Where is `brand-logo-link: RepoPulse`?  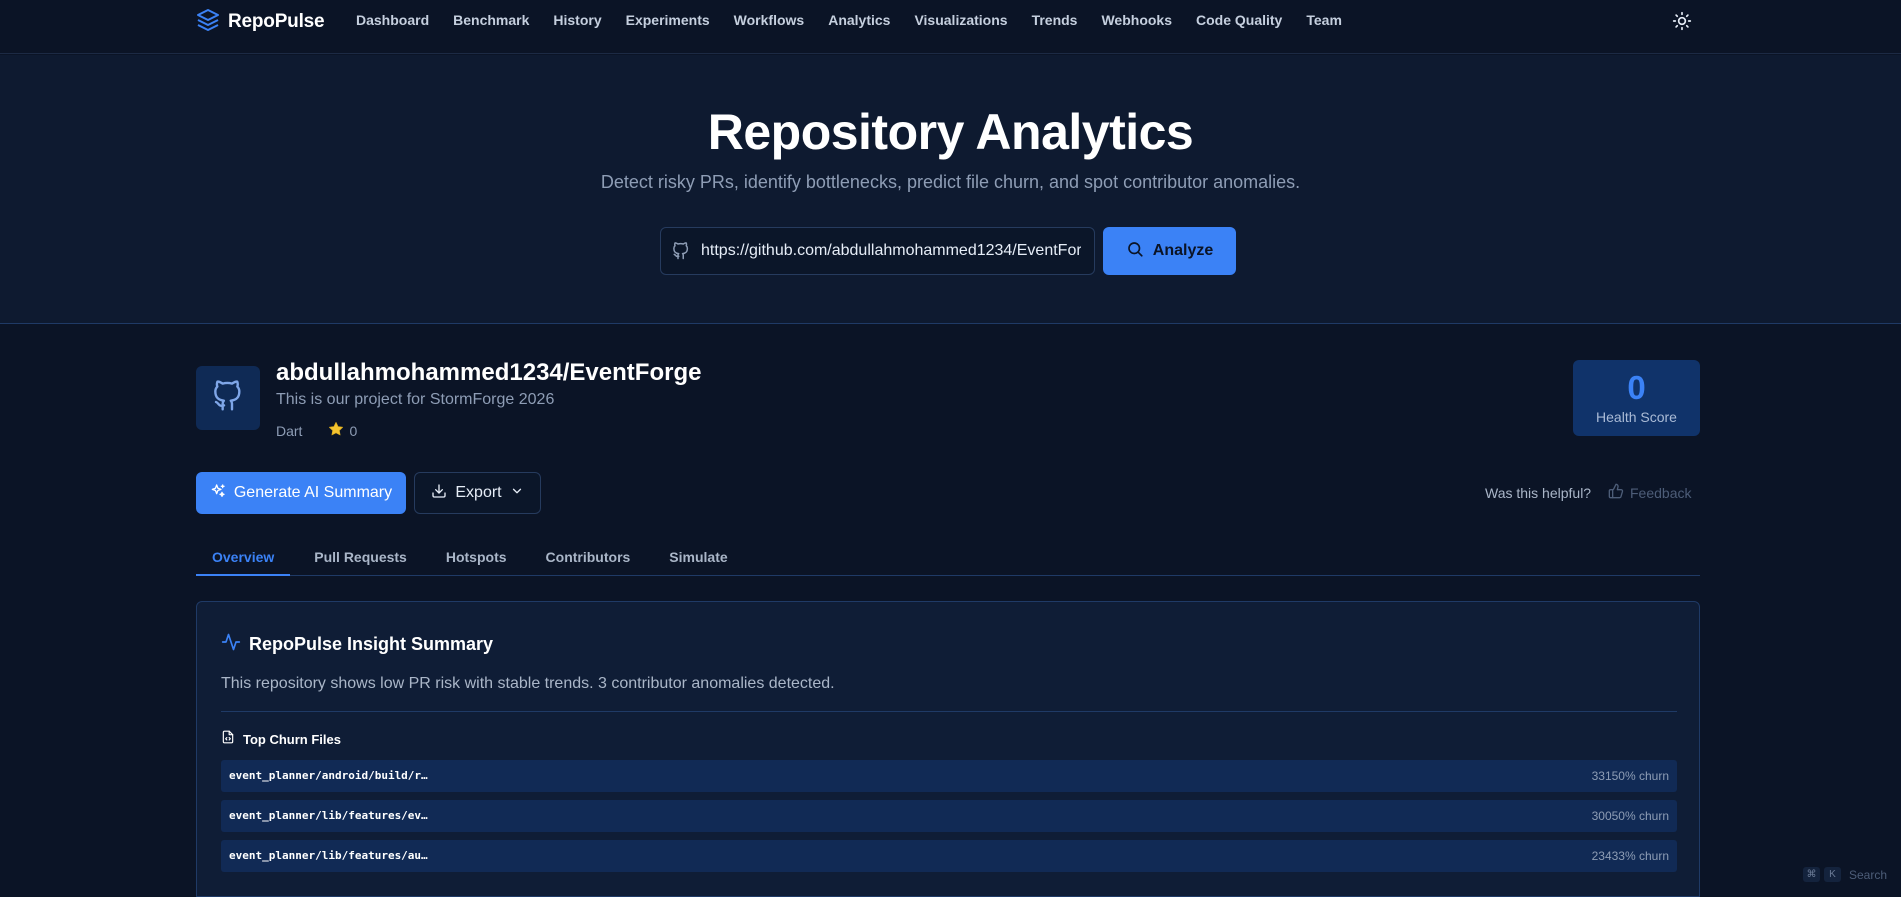
brand-logo-link: RepoPulse is located at coordinates (260, 22).